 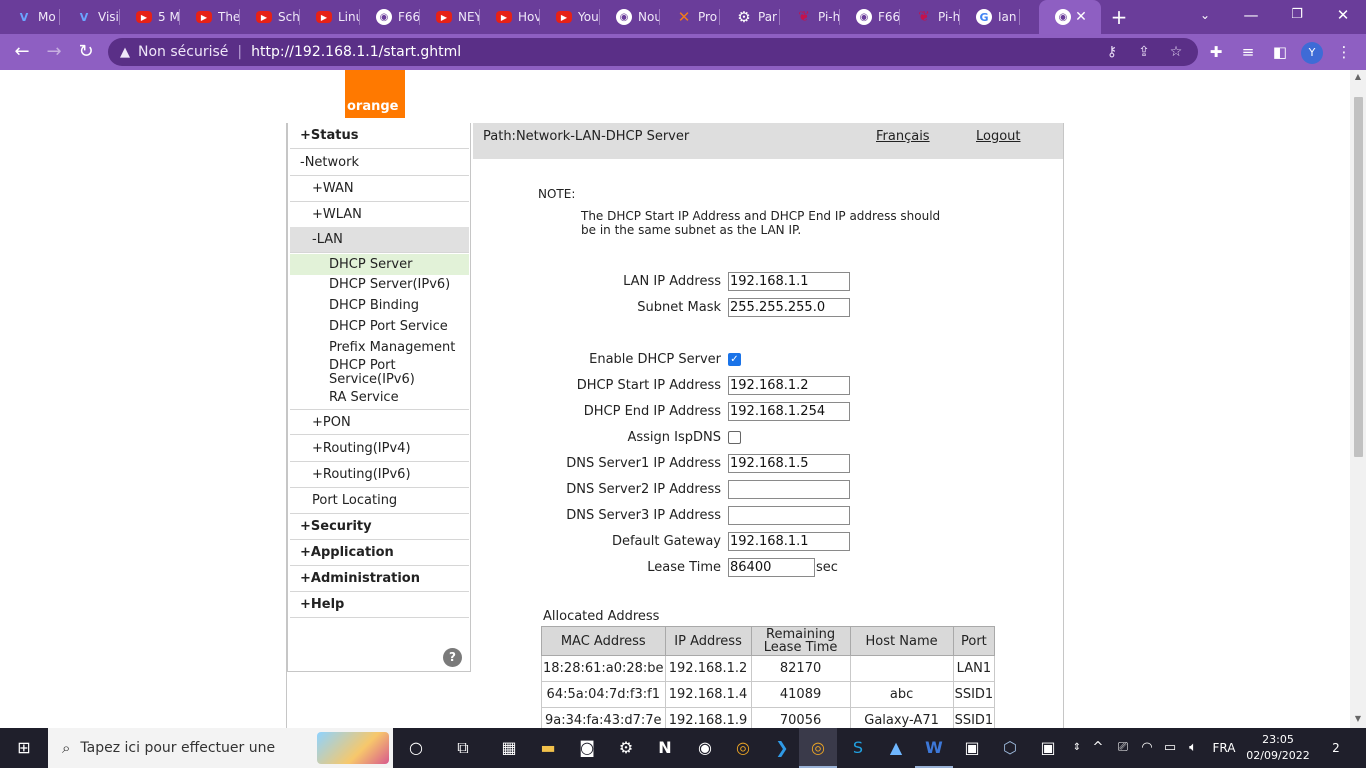 What do you see at coordinates (1216, 52) in the screenshot?
I see `extensions-icon: ✚` at bounding box center [1216, 52].